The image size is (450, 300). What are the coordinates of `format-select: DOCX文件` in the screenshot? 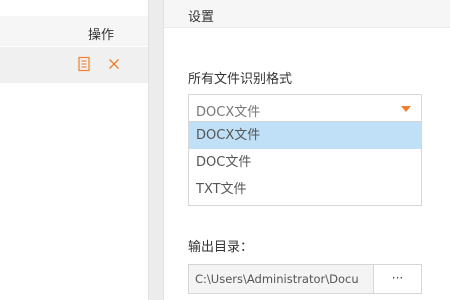 It's located at (305, 108).